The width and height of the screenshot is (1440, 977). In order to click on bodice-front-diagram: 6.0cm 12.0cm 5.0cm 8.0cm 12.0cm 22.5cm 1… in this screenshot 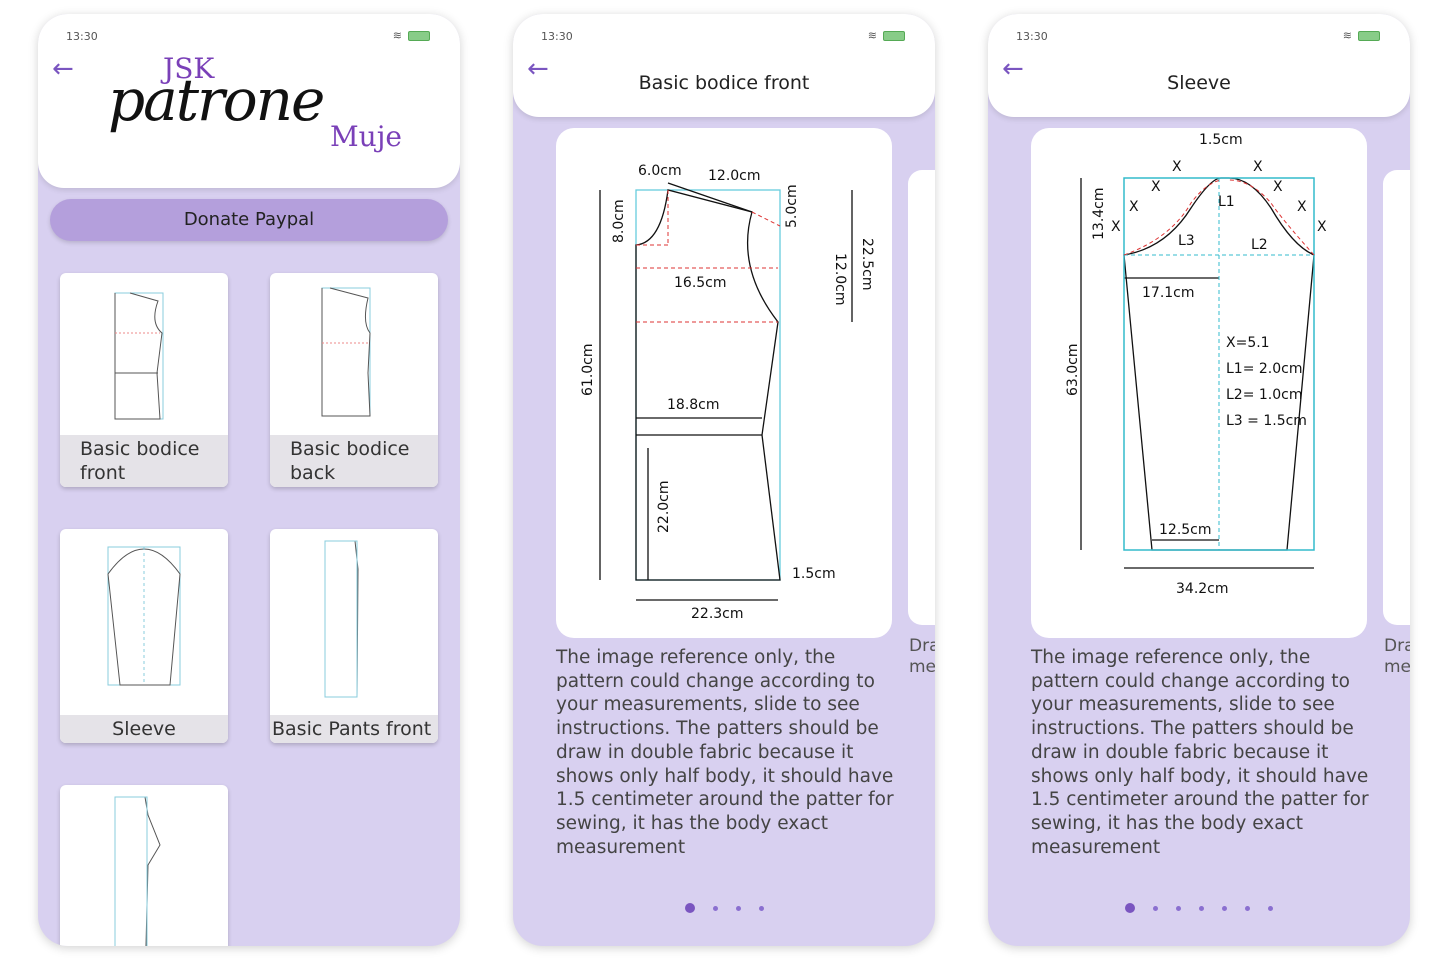, I will do `click(727, 392)`.